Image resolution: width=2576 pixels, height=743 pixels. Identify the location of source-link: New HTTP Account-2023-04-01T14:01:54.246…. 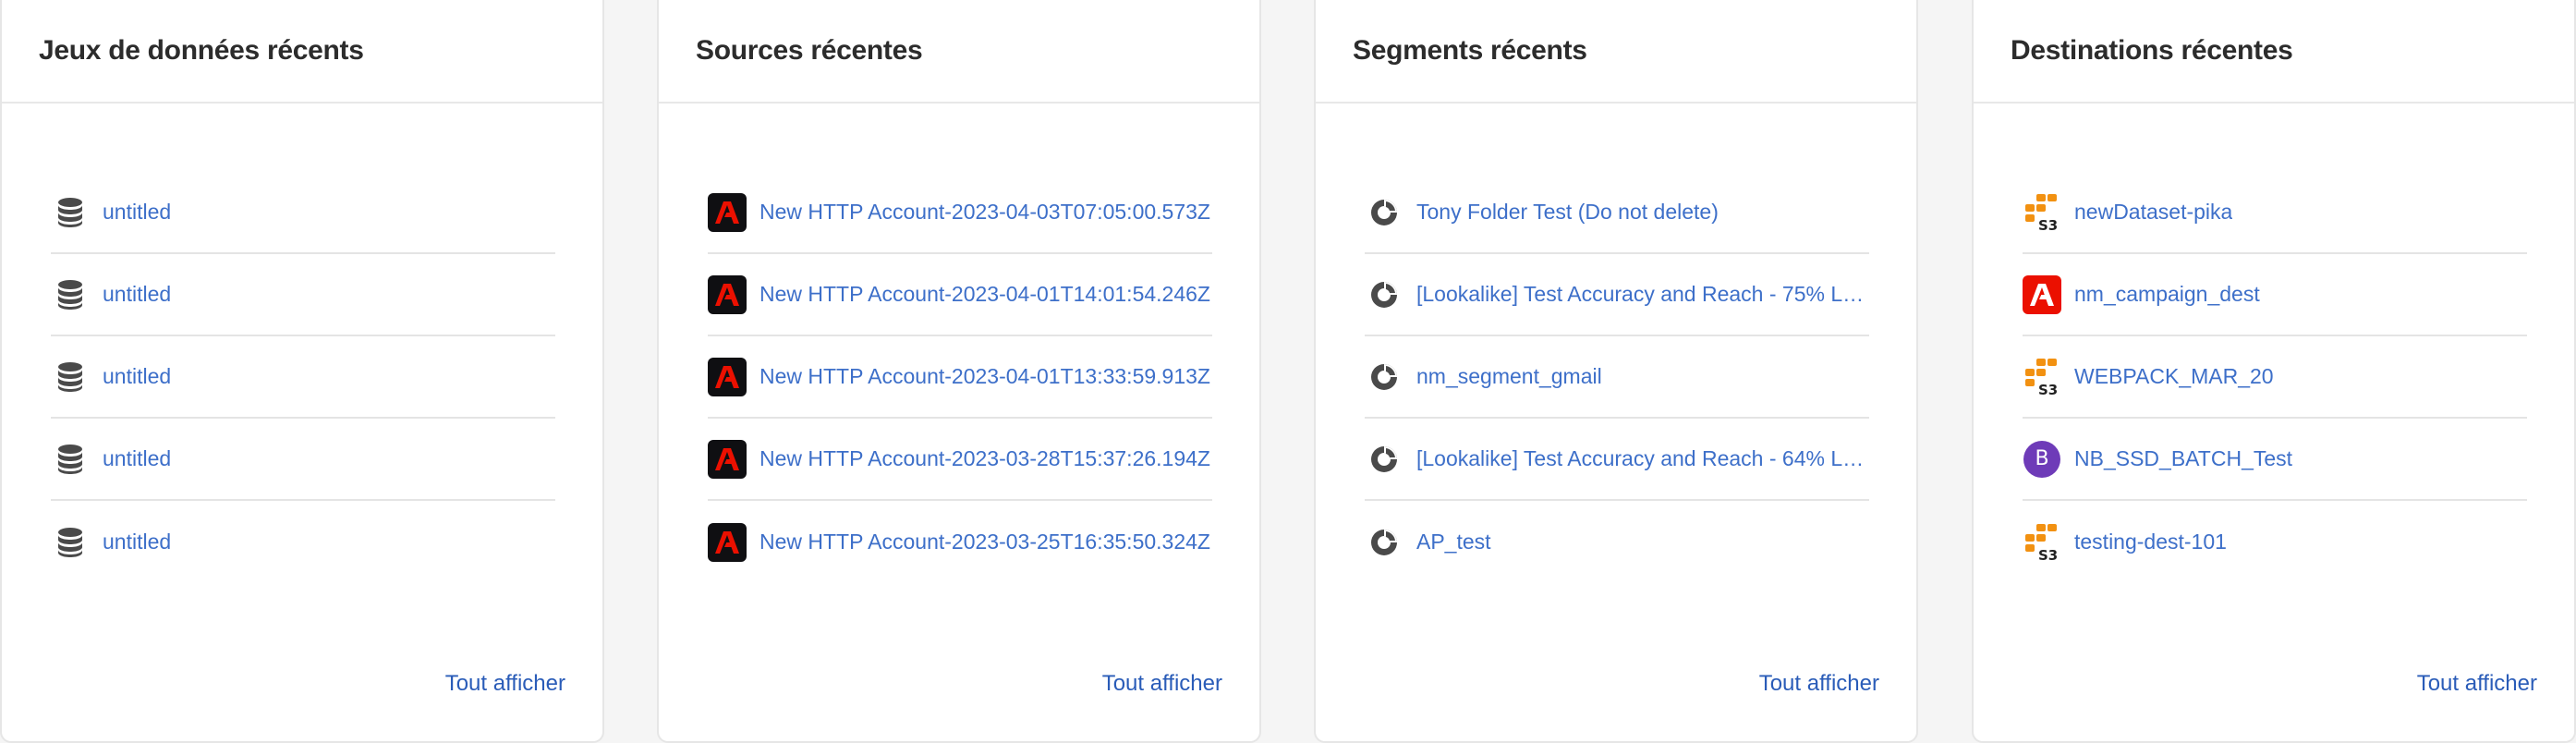
(985, 294).